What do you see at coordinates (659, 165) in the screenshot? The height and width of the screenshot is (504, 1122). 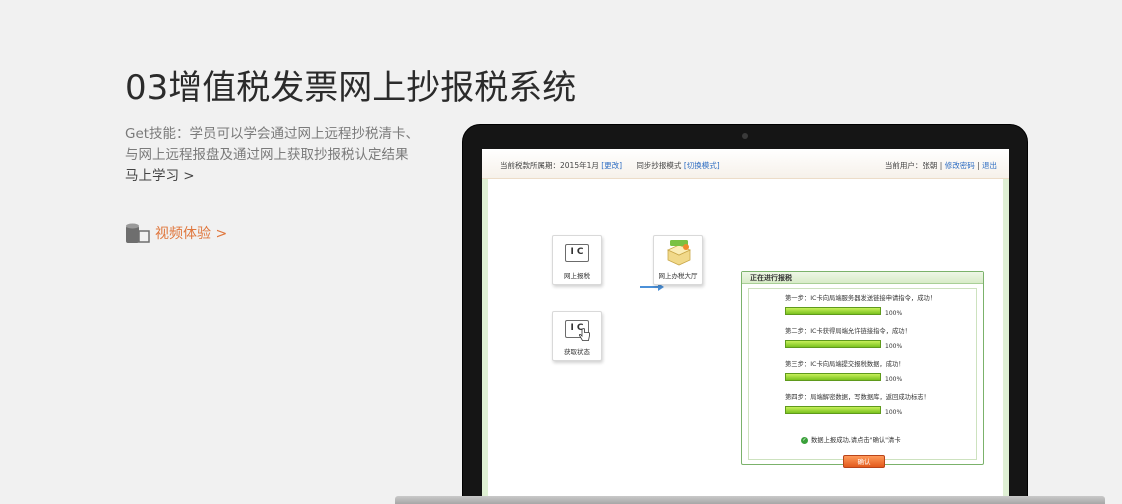 I see `sync-mode-label: 同步抄报模式` at bounding box center [659, 165].